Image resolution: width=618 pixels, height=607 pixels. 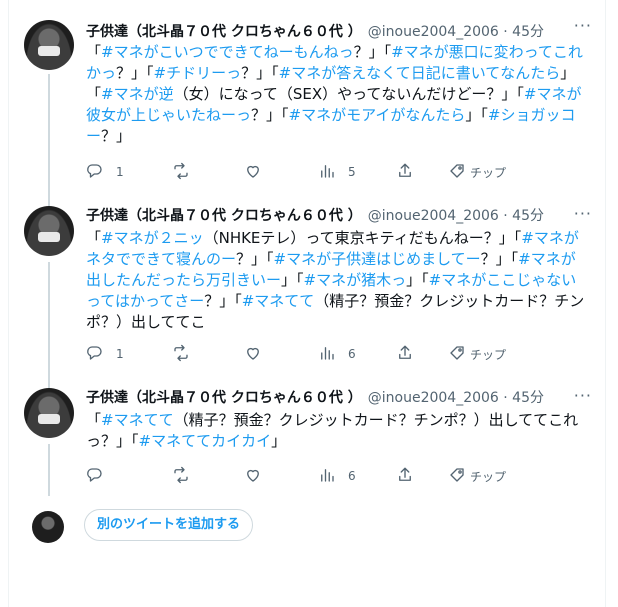 I want to click on add-tweet-button: 別のツイートを追加する, so click(x=169, y=525).